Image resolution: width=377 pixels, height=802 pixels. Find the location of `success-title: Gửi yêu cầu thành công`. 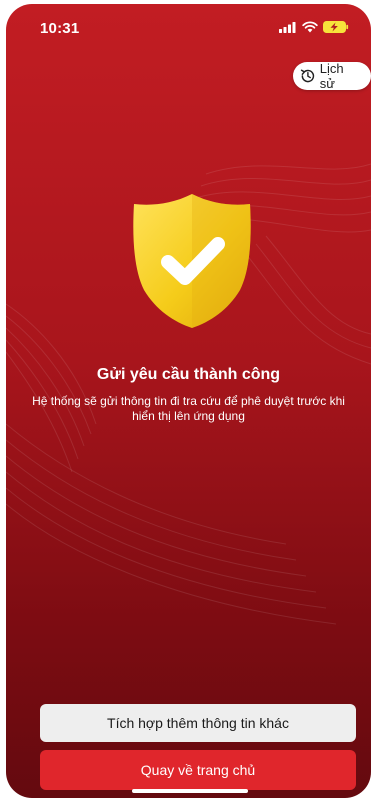

success-title: Gửi yêu cầu thành công is located at coordinates (188, 374).